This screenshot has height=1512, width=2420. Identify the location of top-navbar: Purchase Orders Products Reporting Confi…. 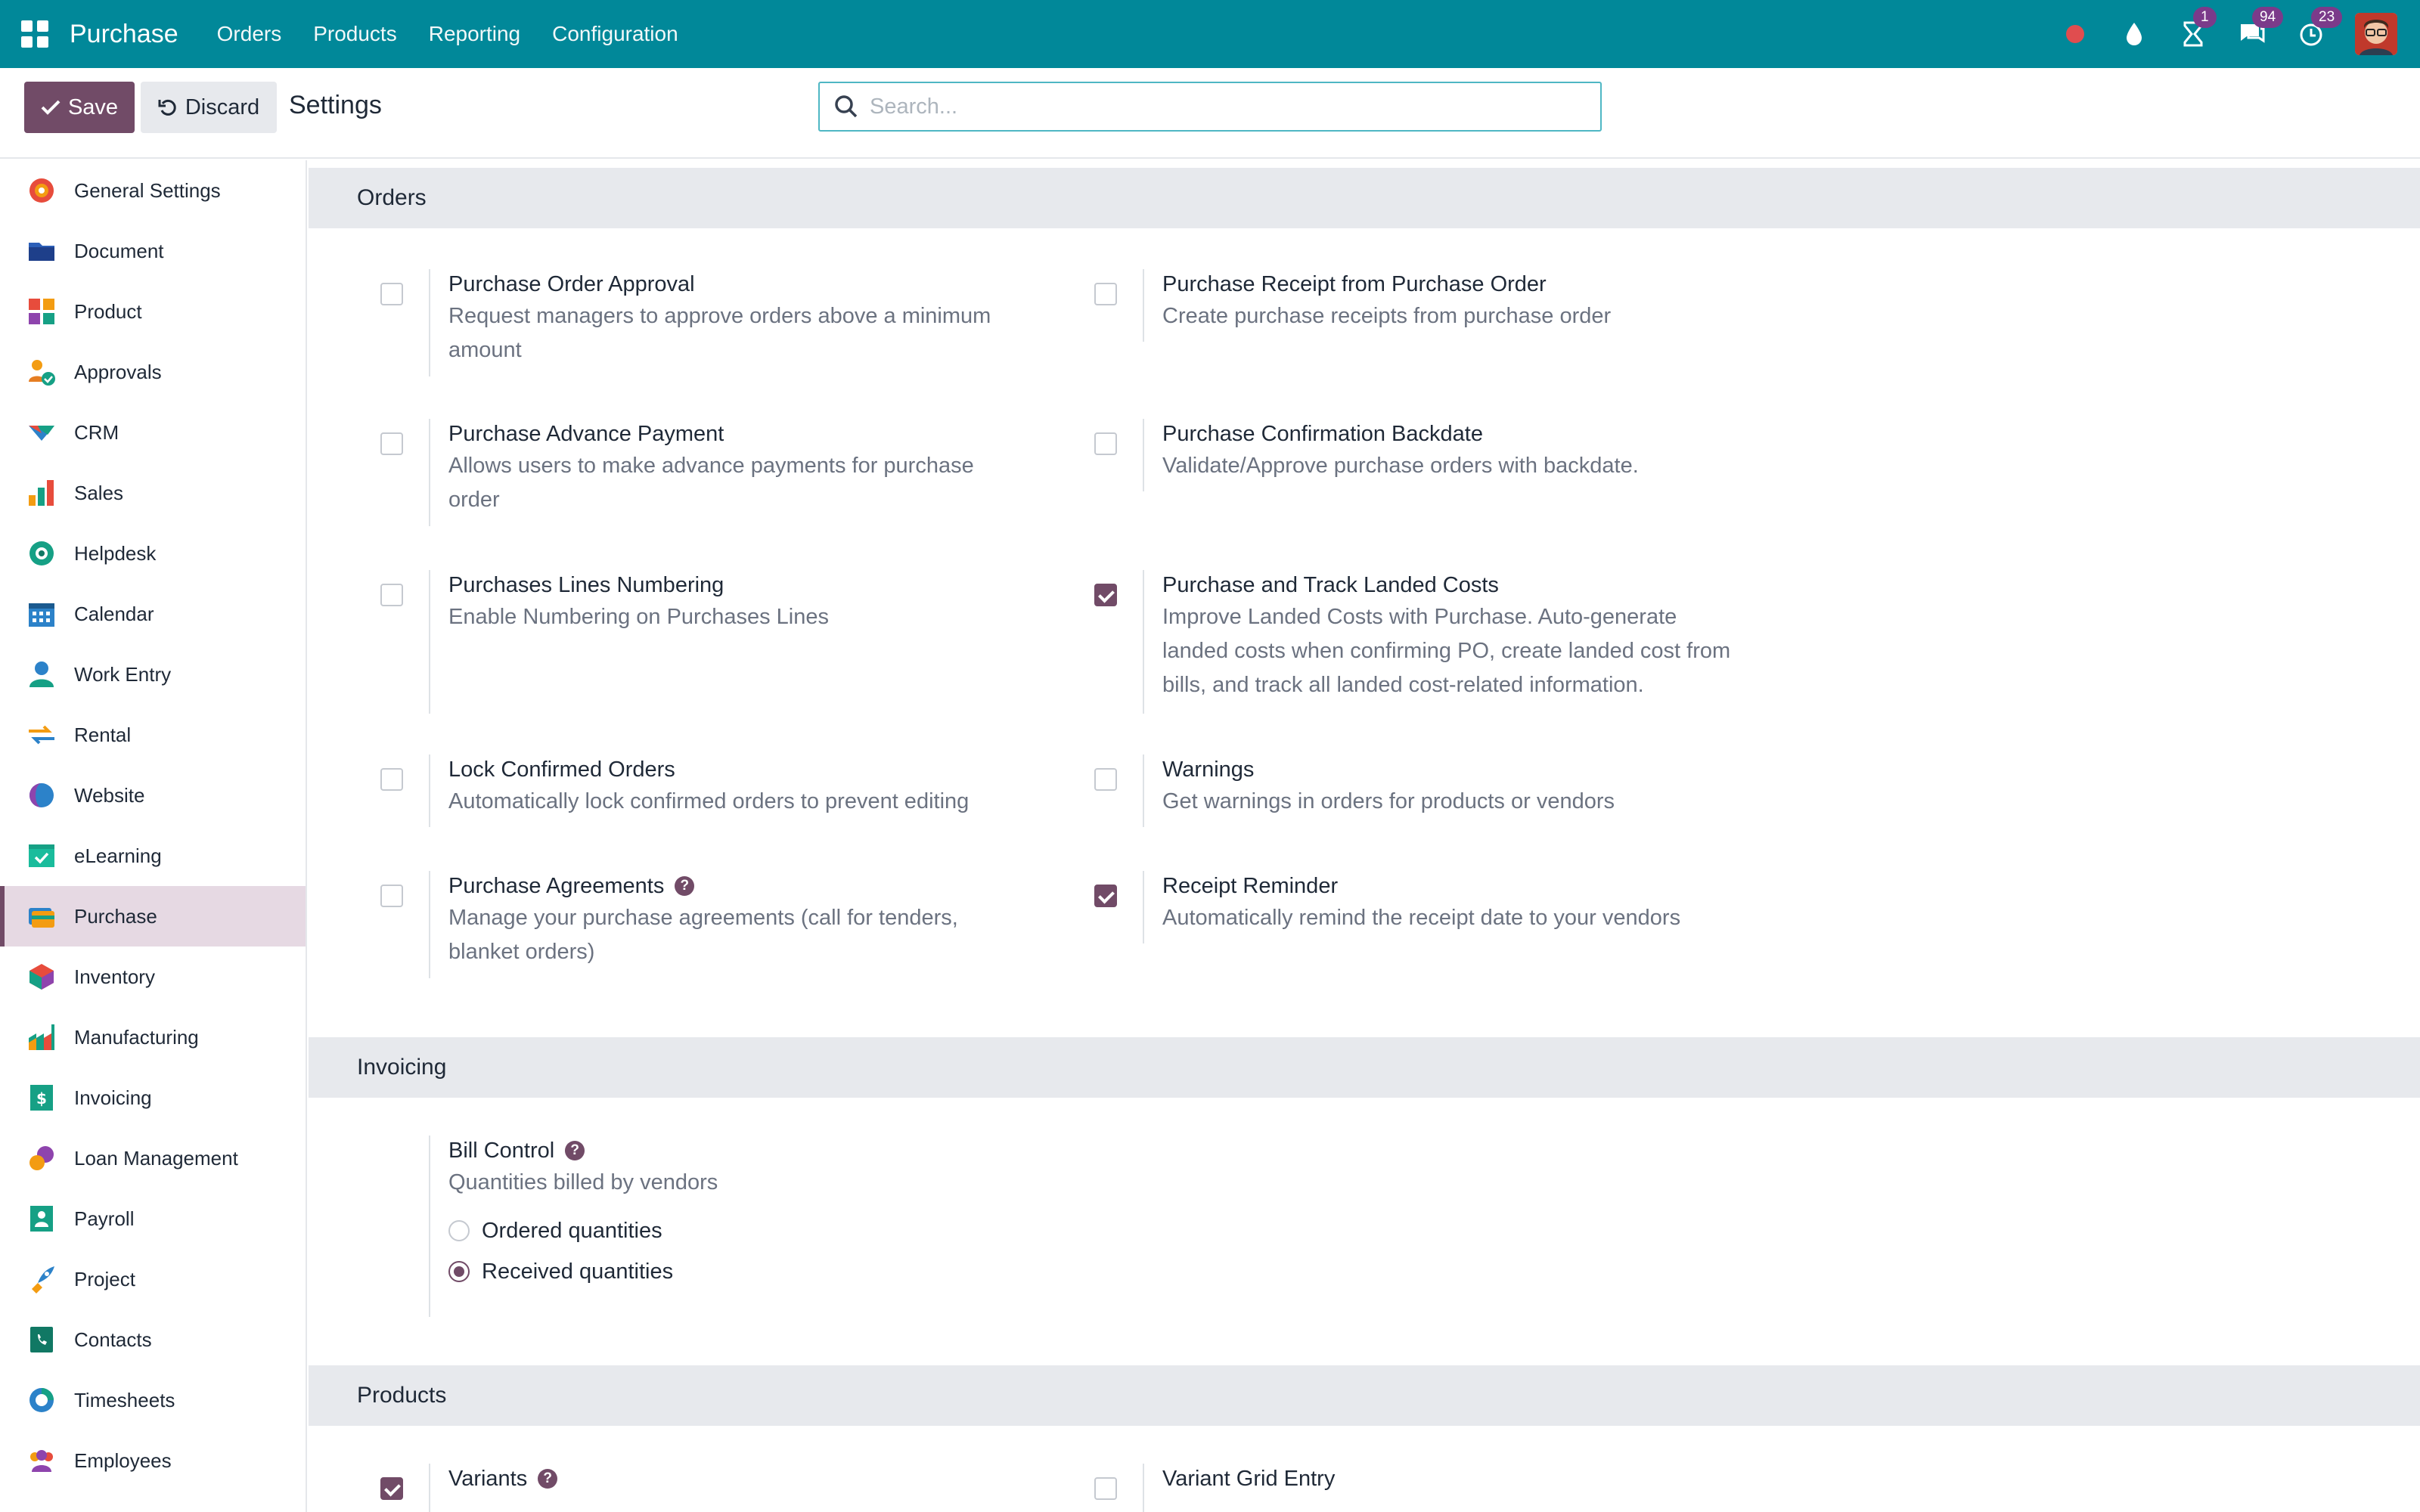
(1210, 34).